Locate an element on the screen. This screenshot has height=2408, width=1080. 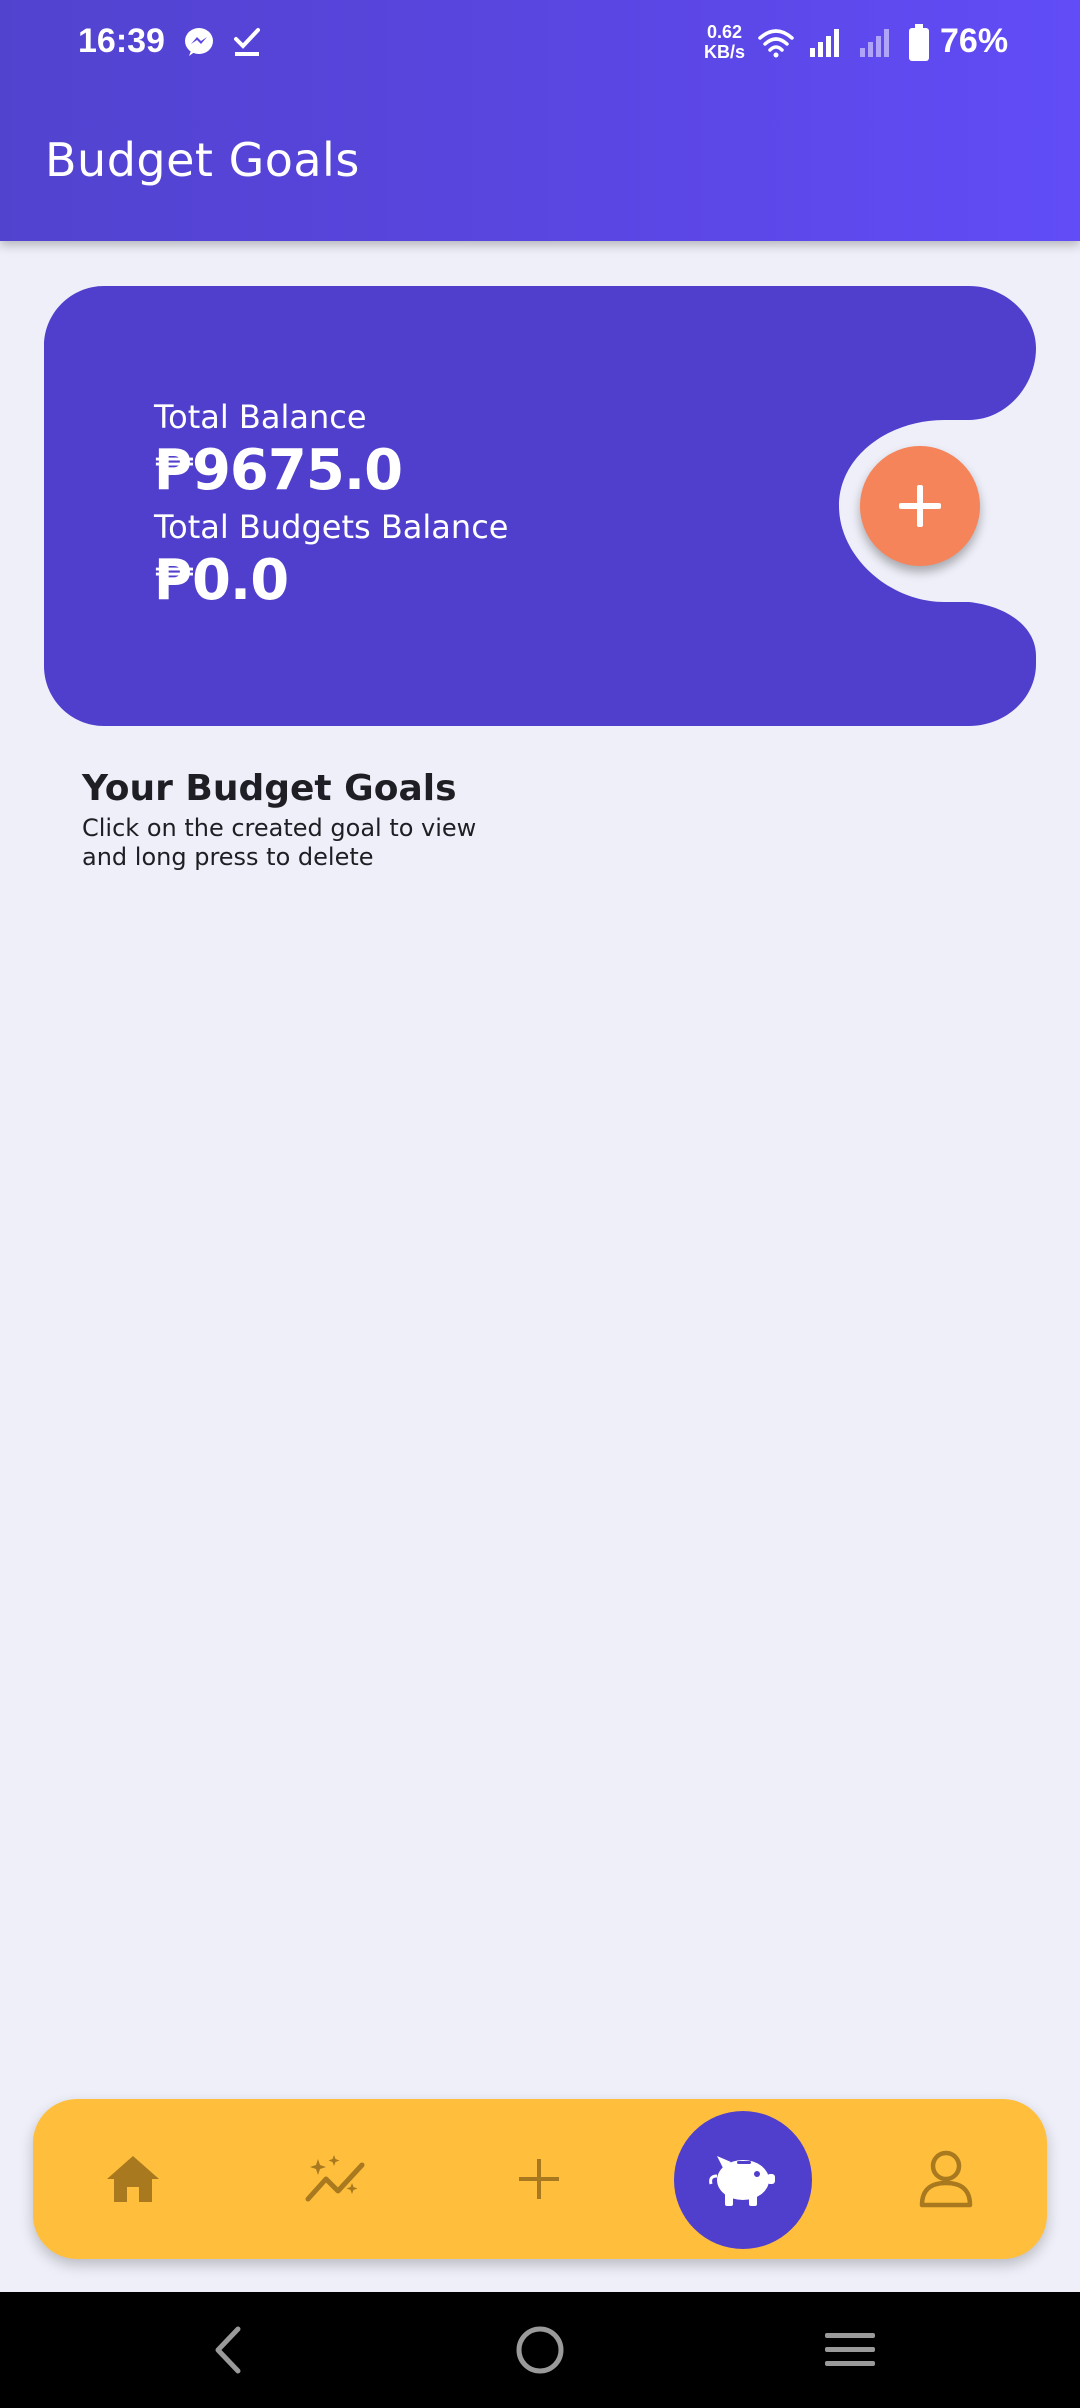
add-goal-button is located at coordinates (920, 506).